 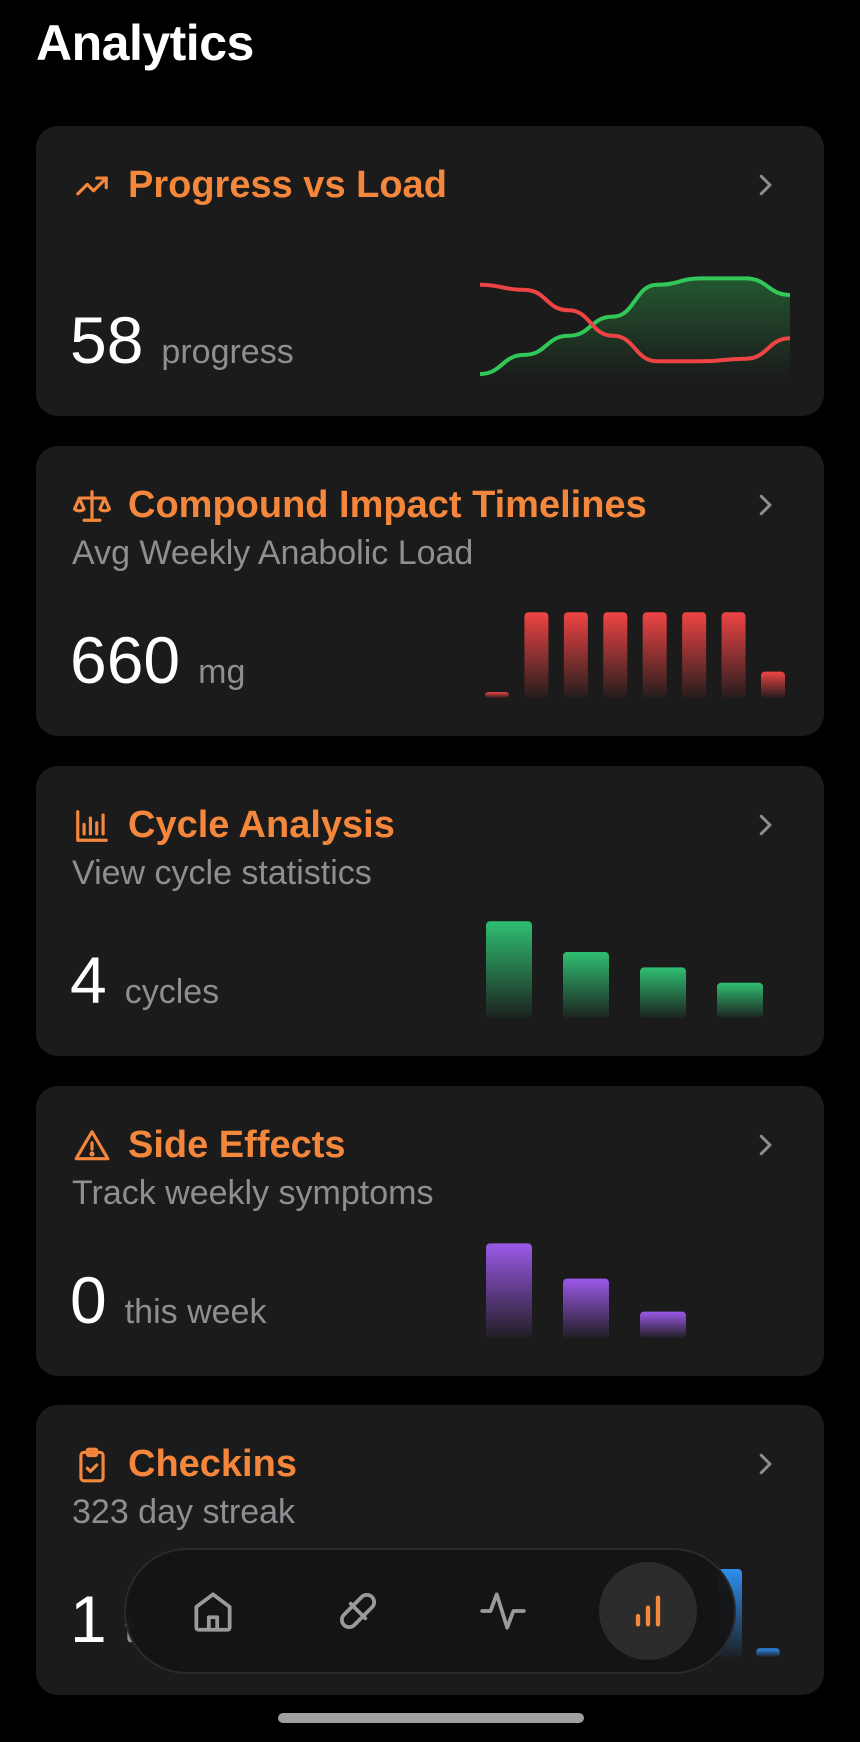 What do you see at coordinates (222, 873) in the screenshot?
I see `card-subtitle: View cycle statistics` at bounding box center [222, 873].